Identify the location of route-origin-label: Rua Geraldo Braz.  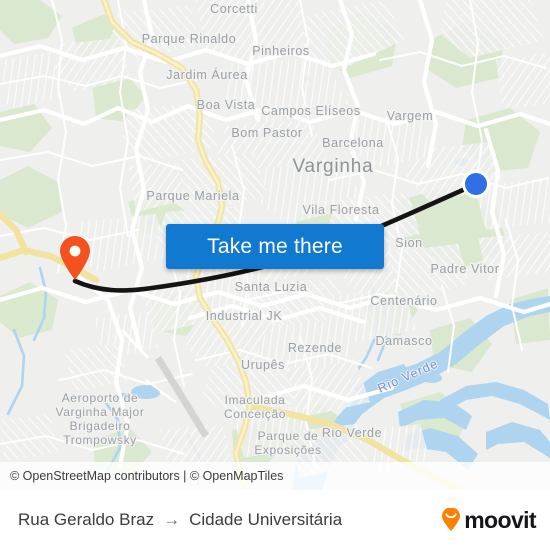
(86, 519).